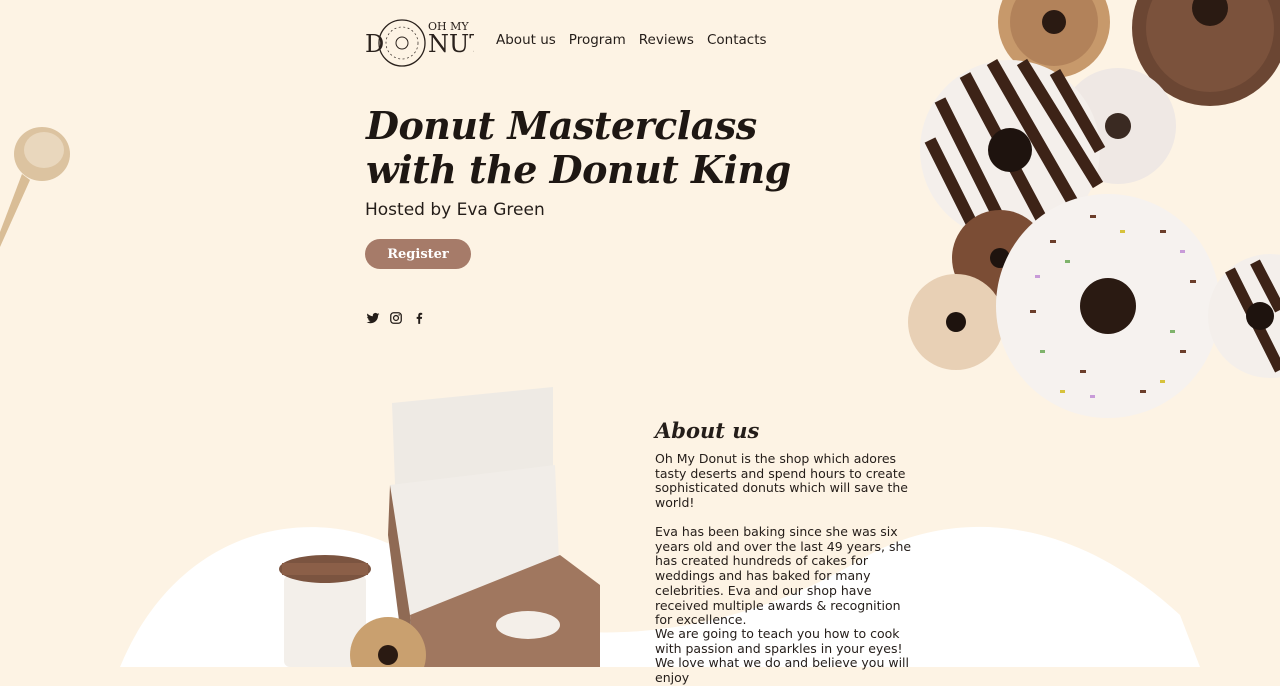 This screenshot has height=686, width=1280. I want to click on hero-title: Donut Masterclass with the Donut King, so click(578, 147).